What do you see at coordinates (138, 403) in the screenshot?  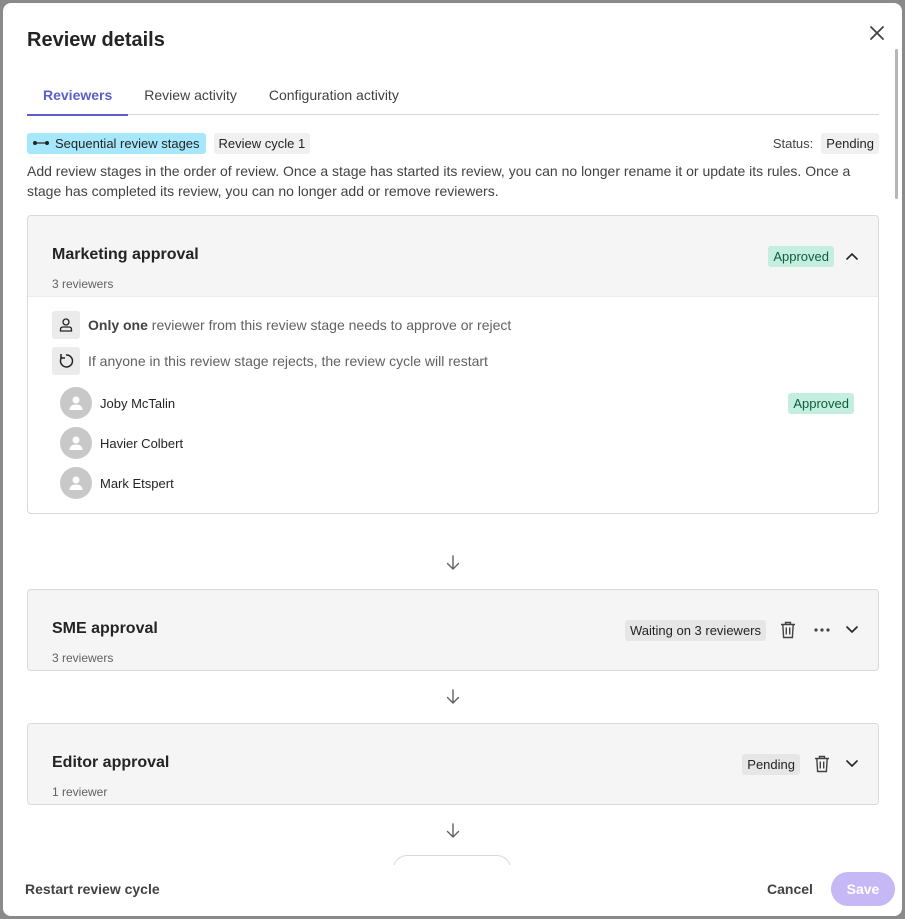 I see `reviewer-name: Joby McTalin` at bounding box center [138, 403].